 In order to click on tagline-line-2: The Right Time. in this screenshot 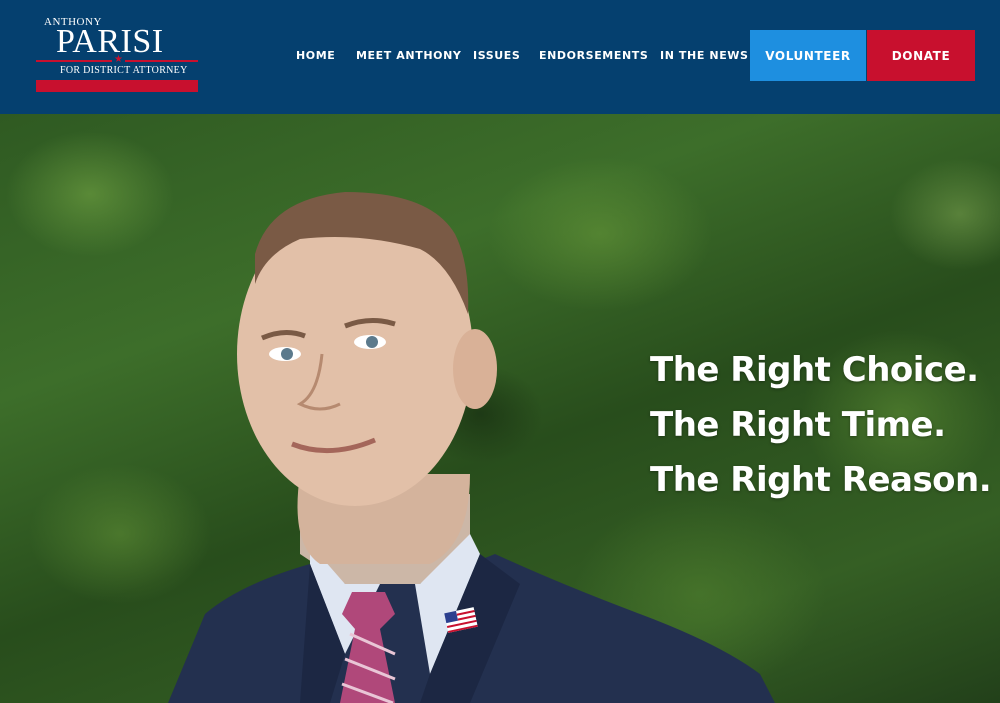, I will do `click(798, 425)`.